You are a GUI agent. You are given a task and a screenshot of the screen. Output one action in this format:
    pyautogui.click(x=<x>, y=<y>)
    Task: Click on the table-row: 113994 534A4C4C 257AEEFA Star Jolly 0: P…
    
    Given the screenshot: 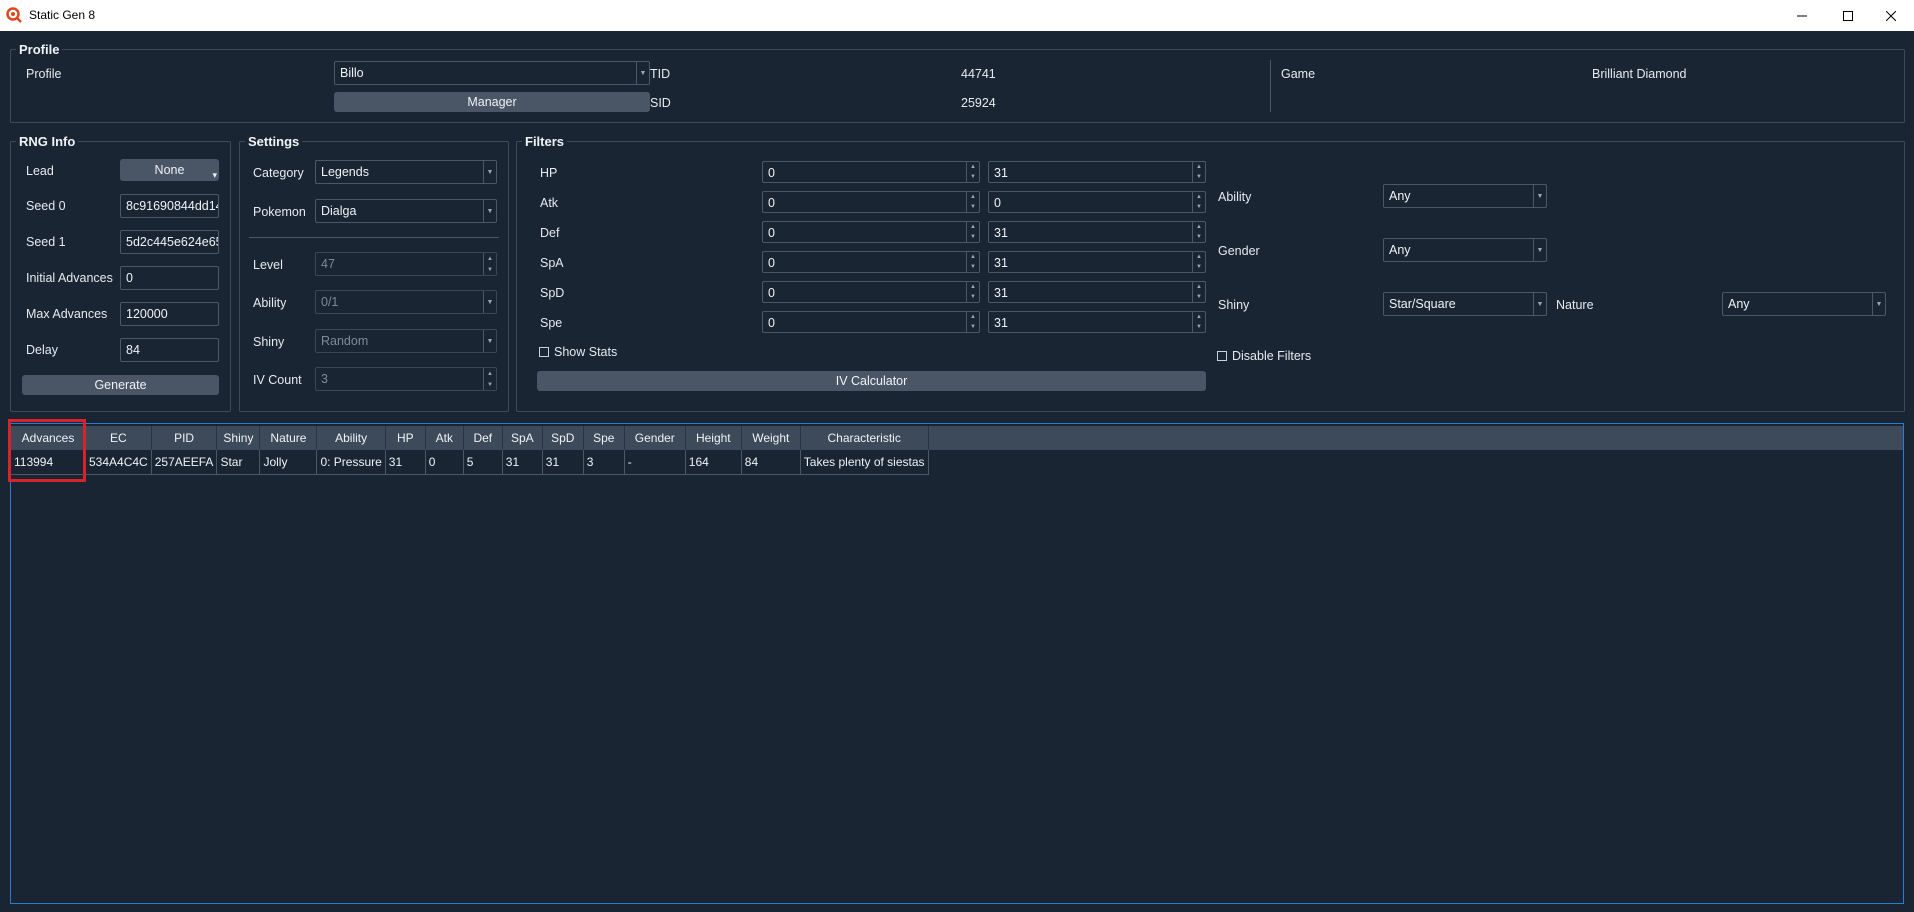 What is the action you would take?
    pyautogui.click(x=470, y=462)
    